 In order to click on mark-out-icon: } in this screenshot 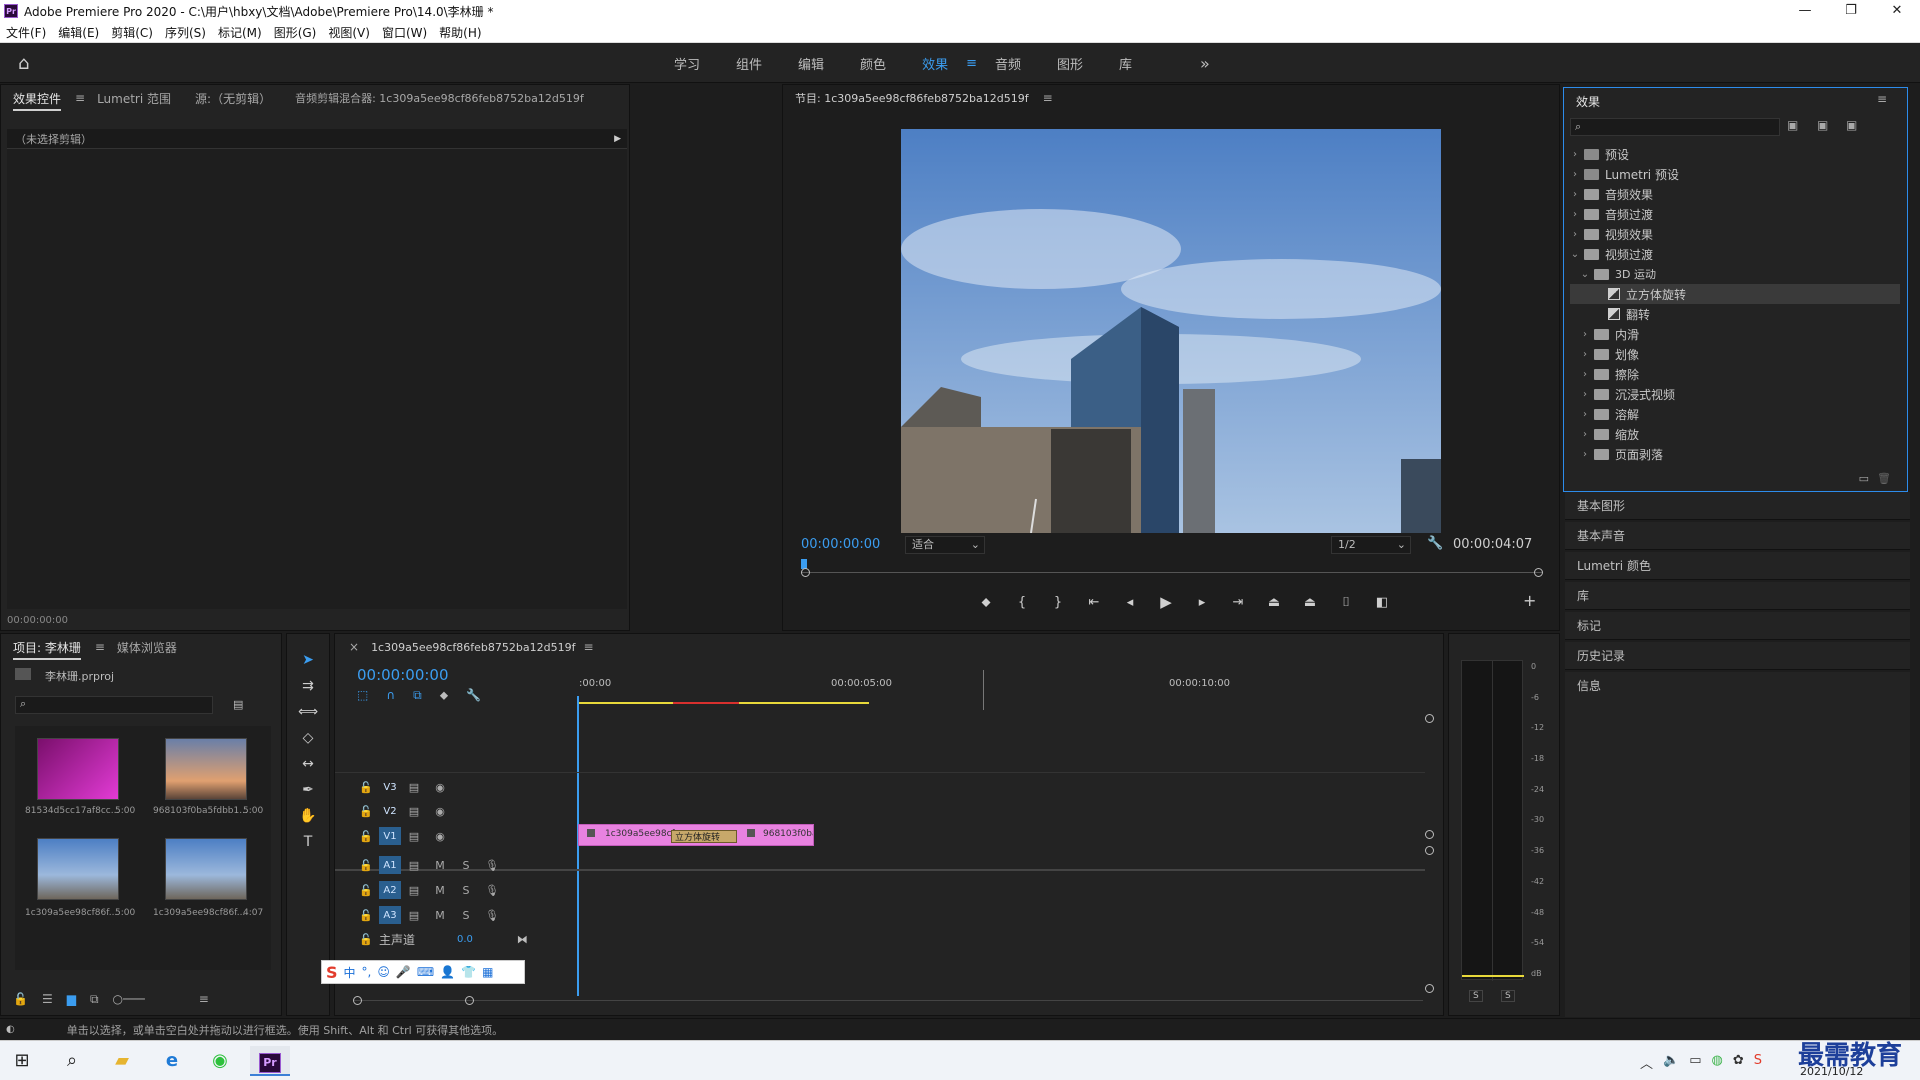, I will do `click(1058, 602)`.